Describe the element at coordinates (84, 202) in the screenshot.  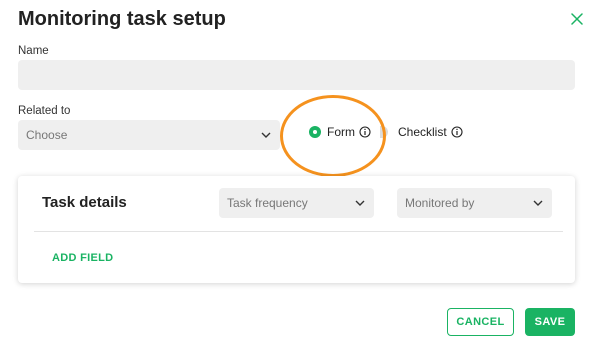
I see `task-details-title: Task details` at that location.